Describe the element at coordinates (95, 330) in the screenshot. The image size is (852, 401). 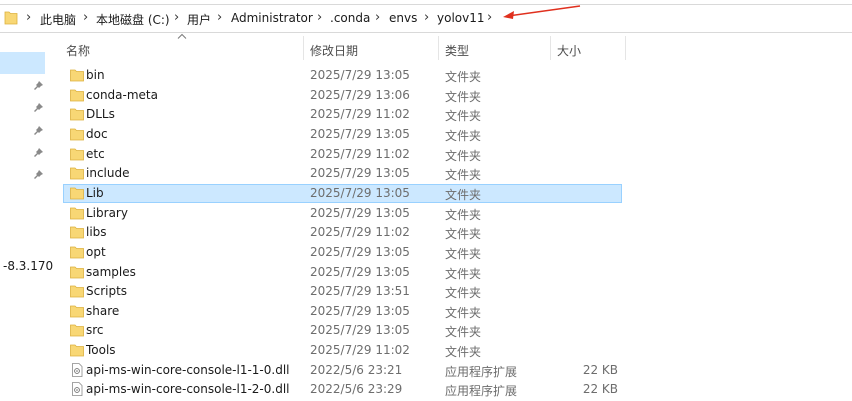
I see `file-name: src` at that location.